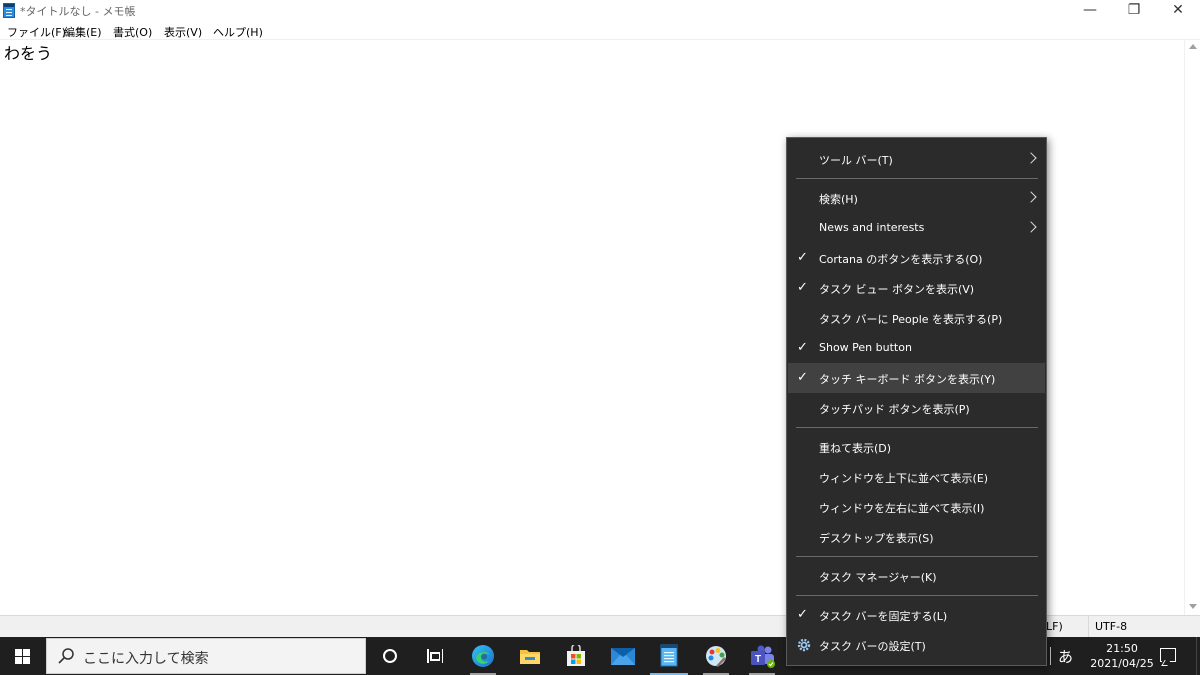  Describe the element at coordinates (872, 227) in the screenshot. I see `ctx-item-label: News and interests` at that location.